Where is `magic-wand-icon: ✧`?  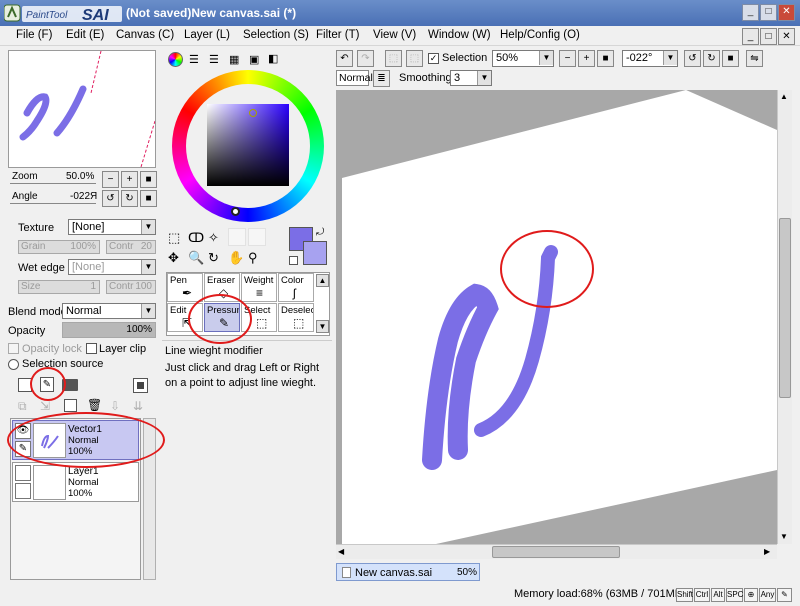 magic-wand-icon: ✧ is located at coordinates (213, 237).